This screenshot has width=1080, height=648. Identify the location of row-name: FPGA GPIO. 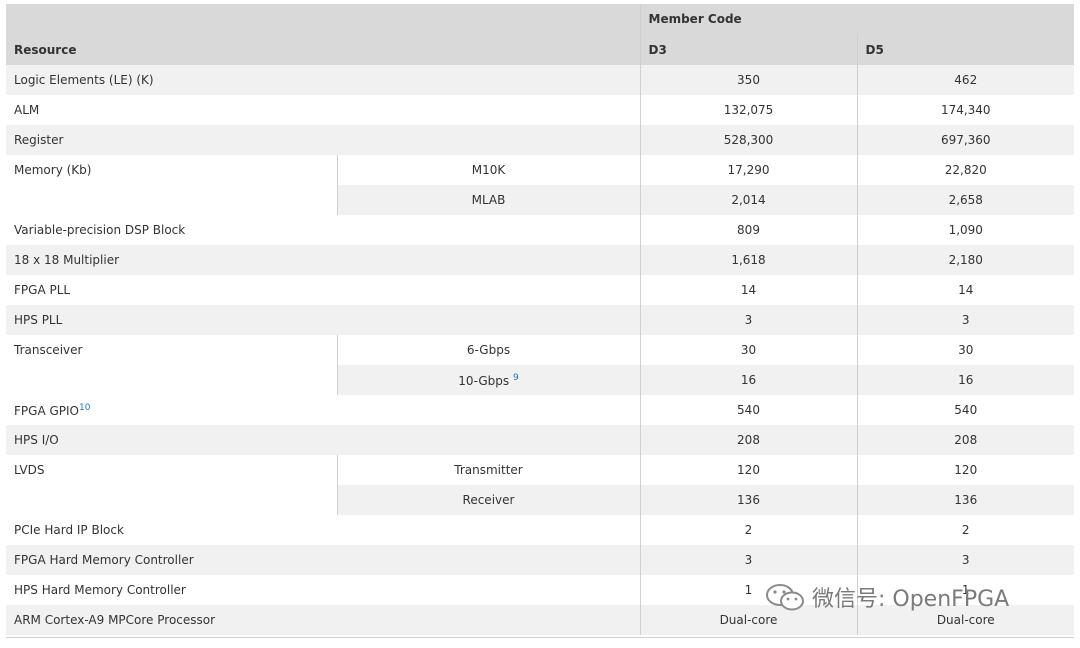
(46, 410).